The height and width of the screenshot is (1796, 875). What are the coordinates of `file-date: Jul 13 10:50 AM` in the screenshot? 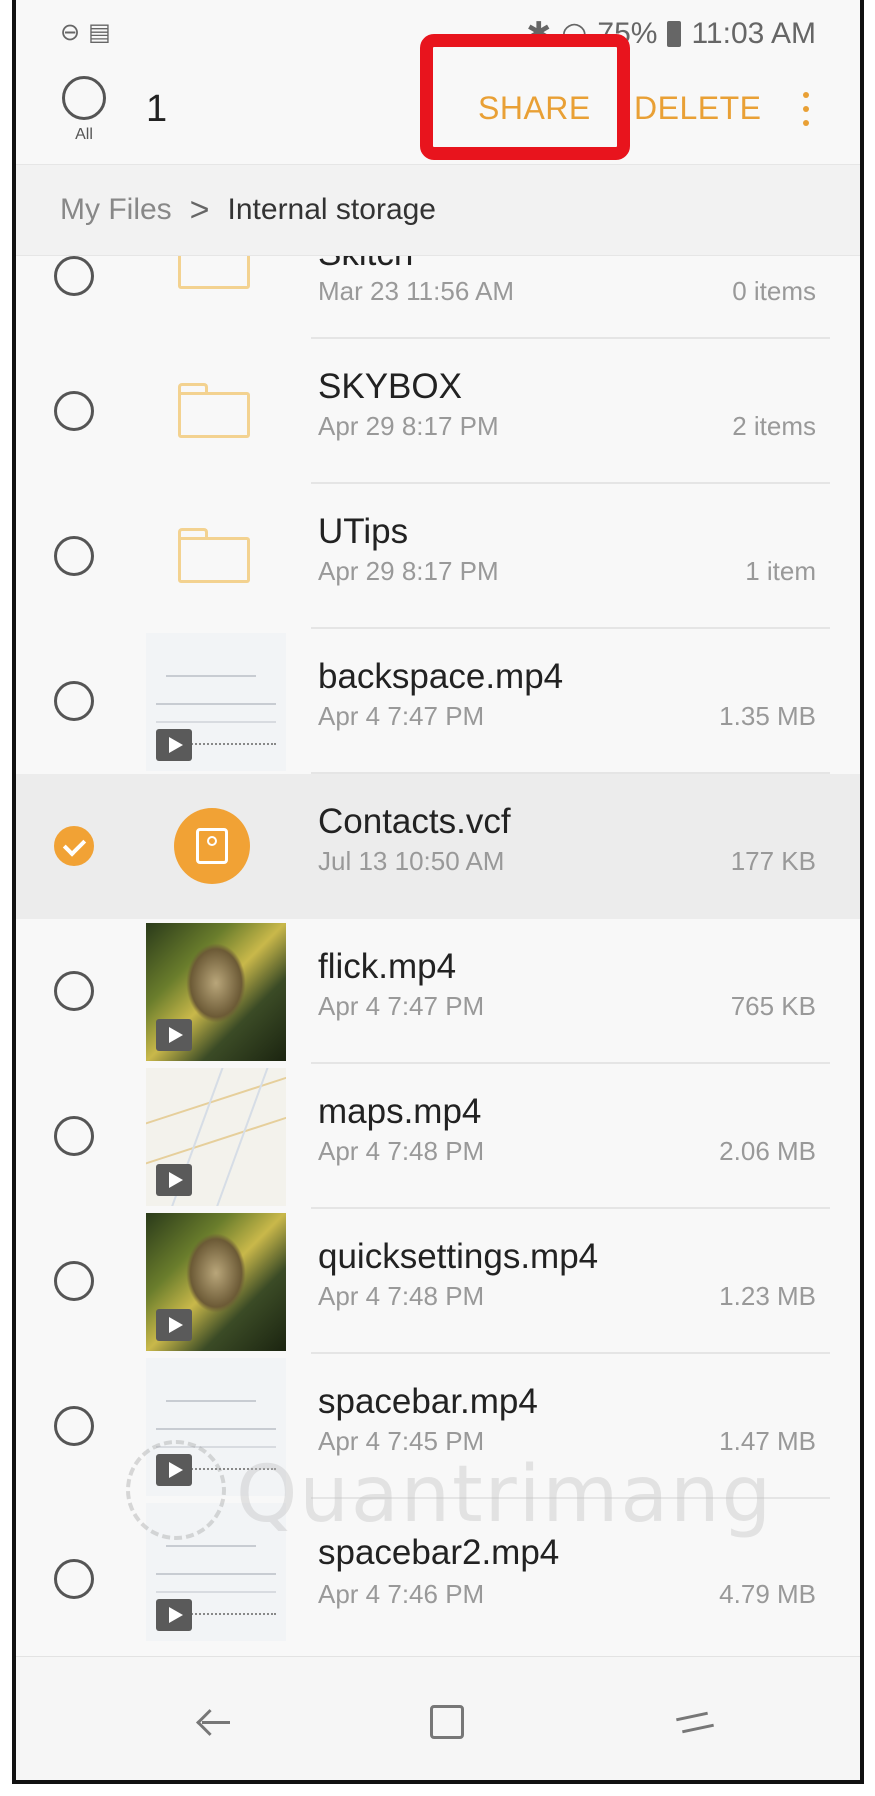 It's located at (411, 861).